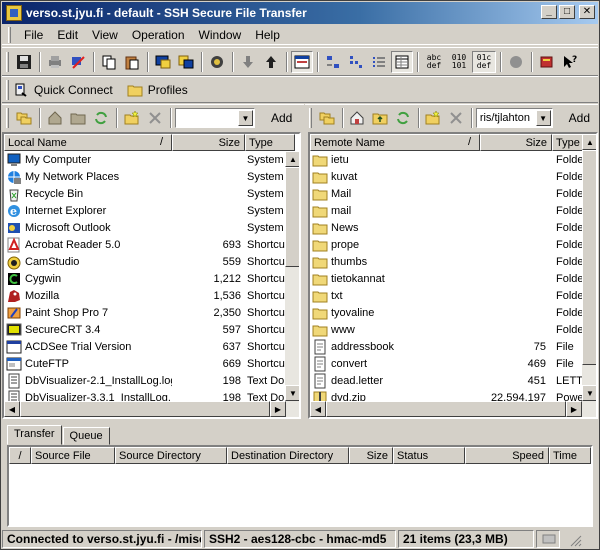  What do you see at coordinates (589, 393) in the screenshot?
I see `scroll-down-button: ▼` at bounding box center [589, 393].